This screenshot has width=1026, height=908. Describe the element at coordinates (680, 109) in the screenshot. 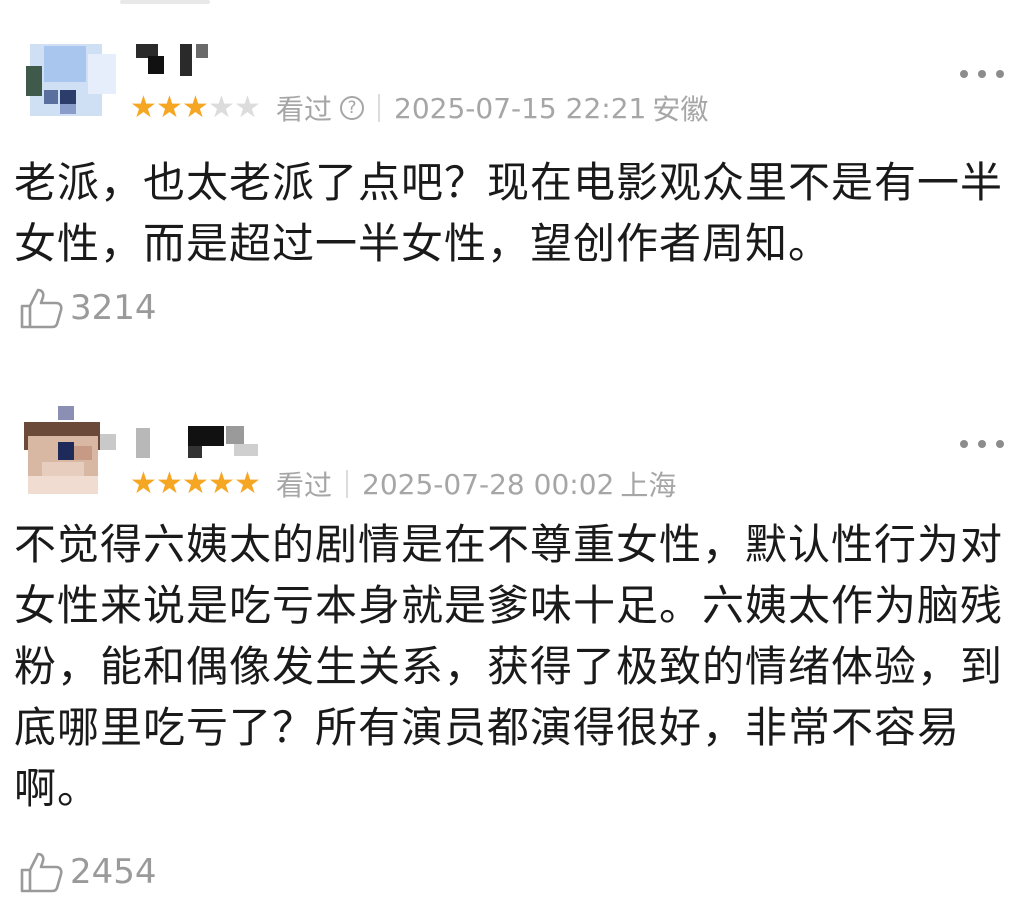

I see `review-location: 安徽` at that location.